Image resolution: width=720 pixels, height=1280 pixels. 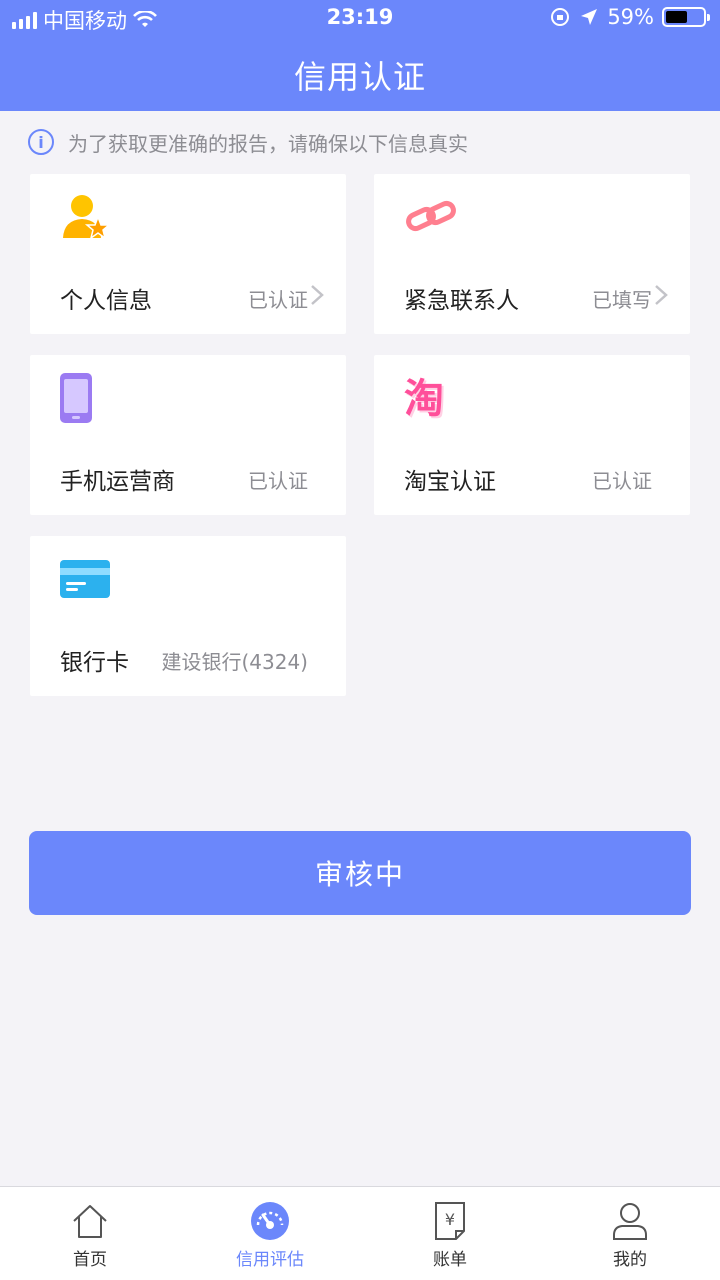 What do you see at coordinates (589, 17) in the screenshot?
I see `location-icon` at bounding box center [589, 17].